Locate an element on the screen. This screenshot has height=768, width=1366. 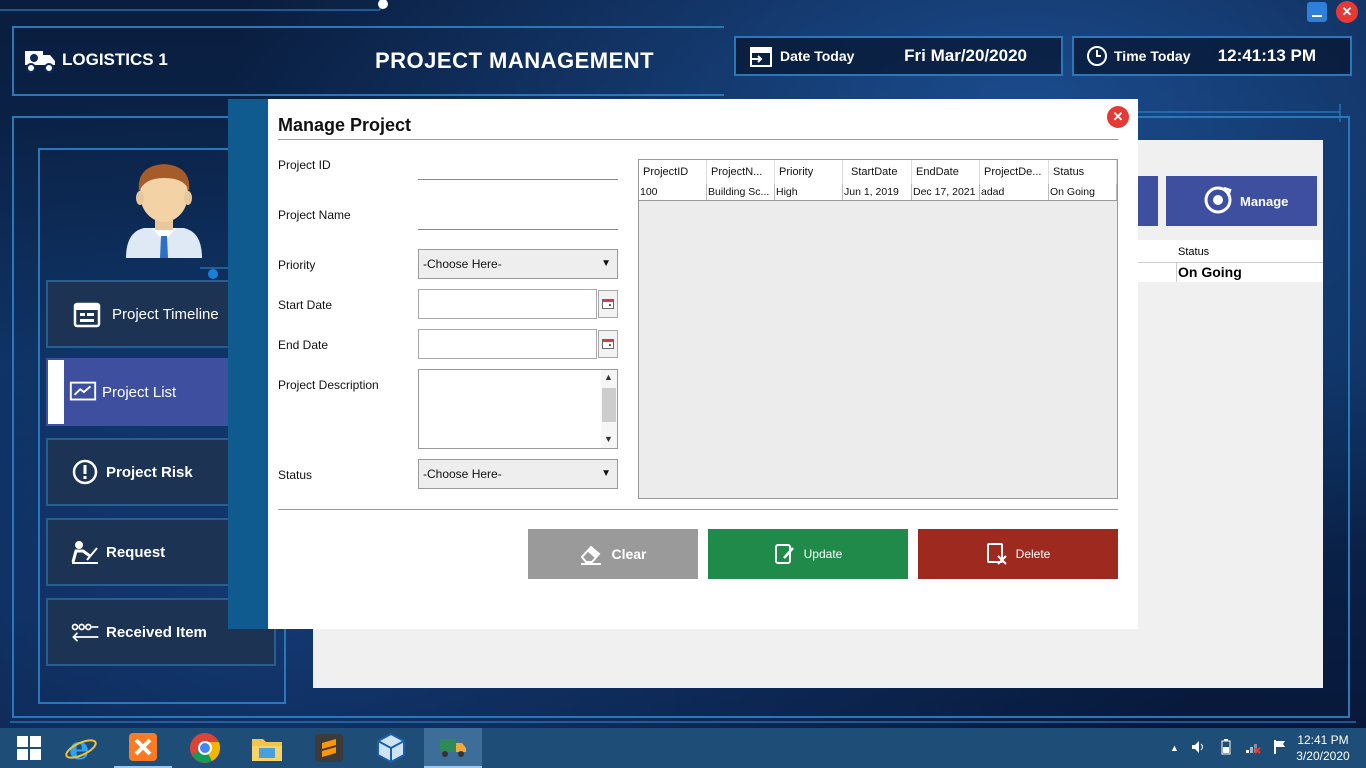
network-icon is located at coordinates (1253, 748).